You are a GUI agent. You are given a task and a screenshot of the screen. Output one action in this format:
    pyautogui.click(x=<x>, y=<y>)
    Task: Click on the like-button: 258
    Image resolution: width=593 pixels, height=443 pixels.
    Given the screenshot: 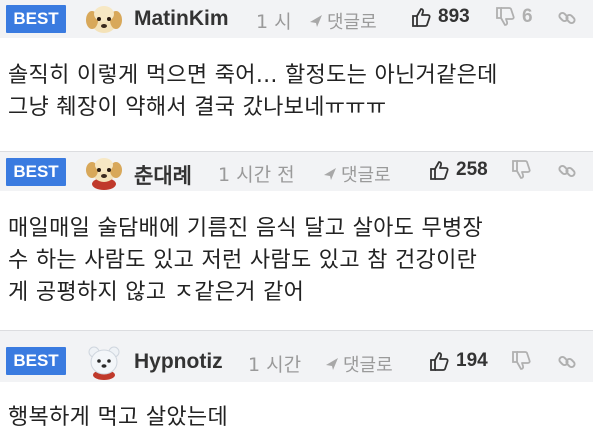 What is the action you would take?
    pyautogui.click(x=458, y=170)
    